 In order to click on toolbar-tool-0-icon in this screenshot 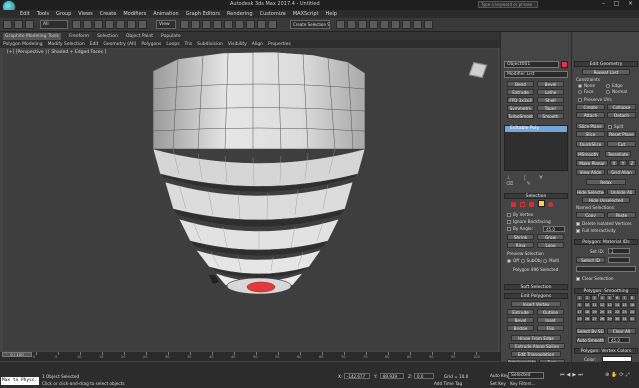, I will do `click(7, 24)`.